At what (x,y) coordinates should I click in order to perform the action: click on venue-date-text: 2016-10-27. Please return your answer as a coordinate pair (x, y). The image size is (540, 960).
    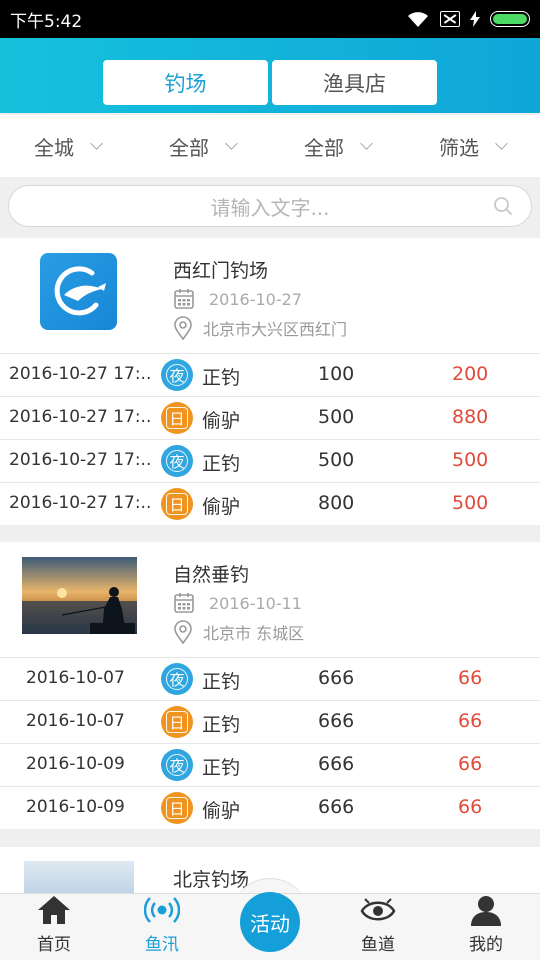
    Looking at the image, I should click on (255, 299).